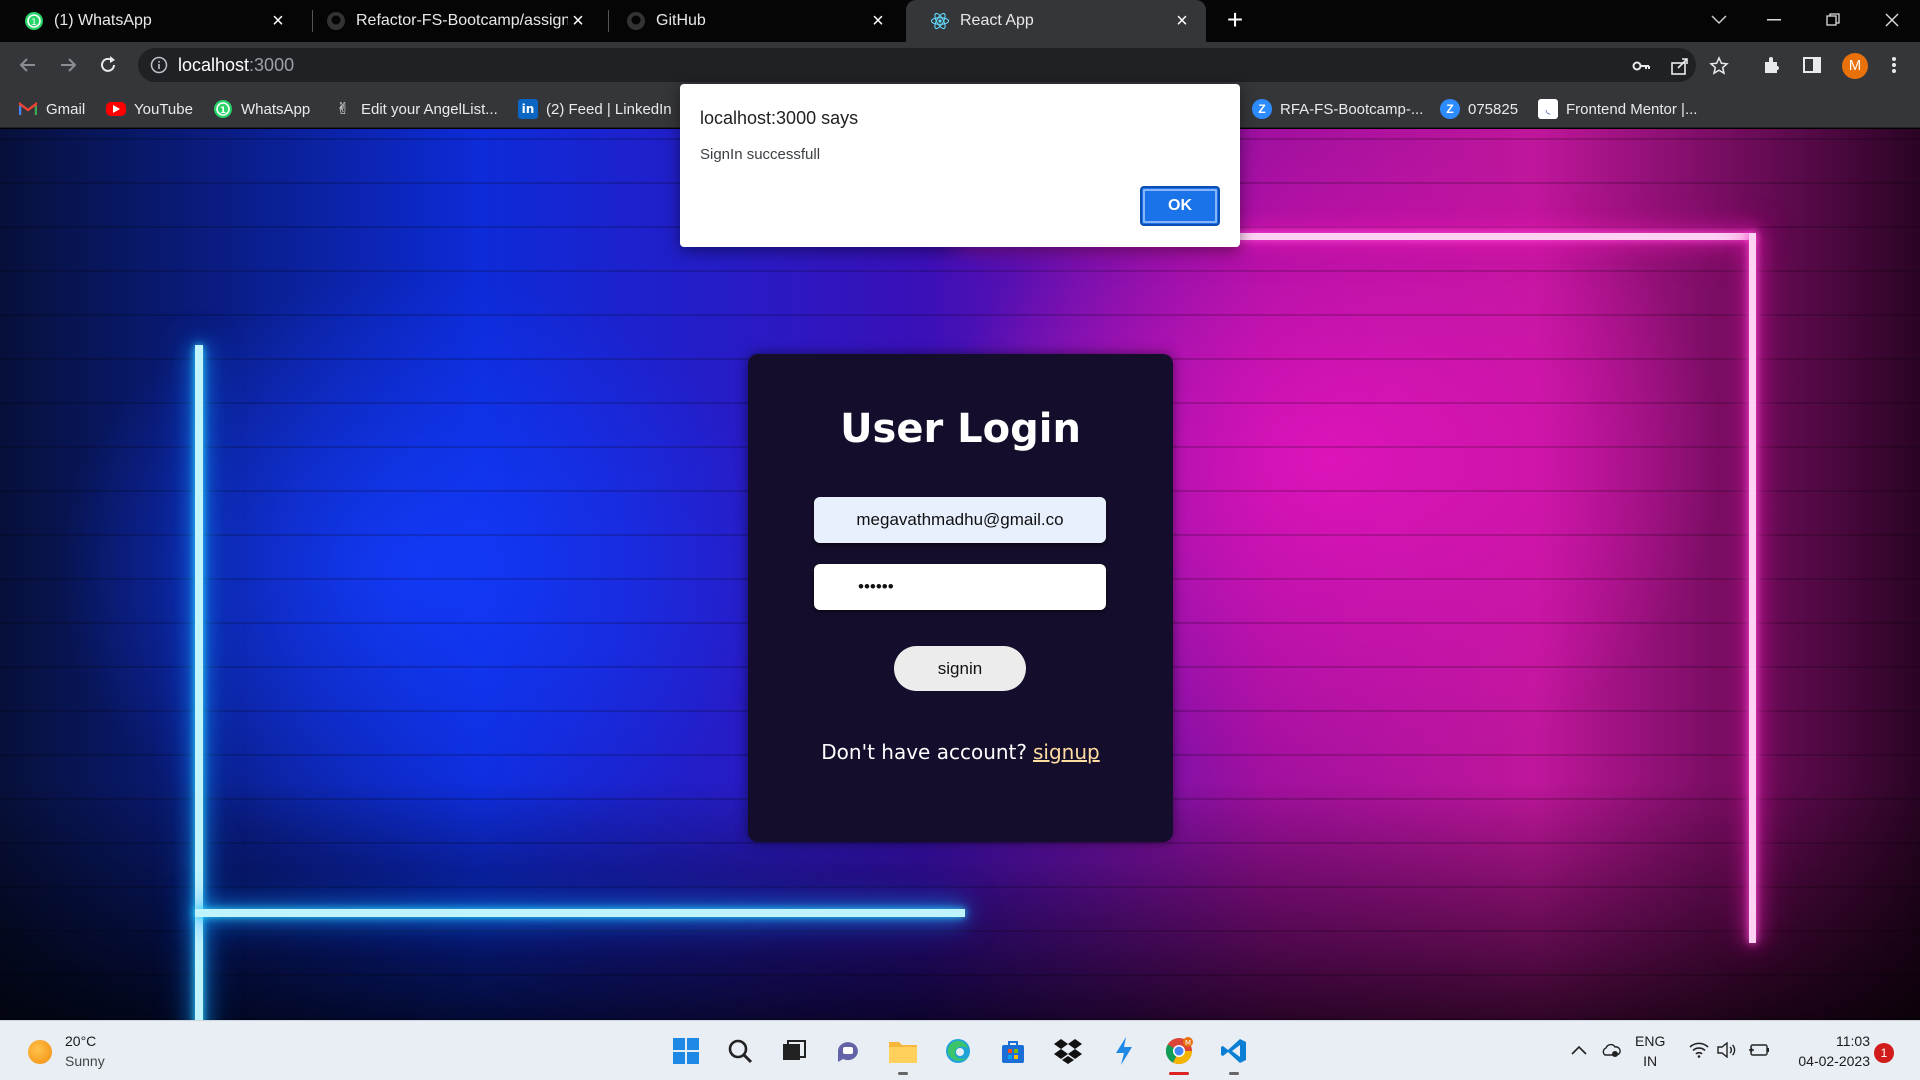 The image size is (1920, 1080). Describe the element at coordinates (103, 20) in the screenshot. I see `tab-label: (1) WhatsApp` at that location.